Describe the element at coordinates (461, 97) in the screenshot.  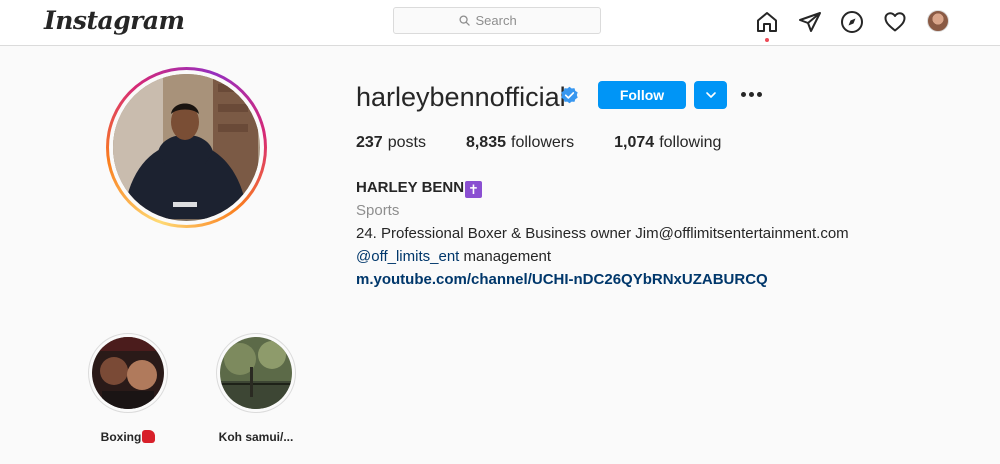
I see `profile-username: harleybennofficial` at that location.